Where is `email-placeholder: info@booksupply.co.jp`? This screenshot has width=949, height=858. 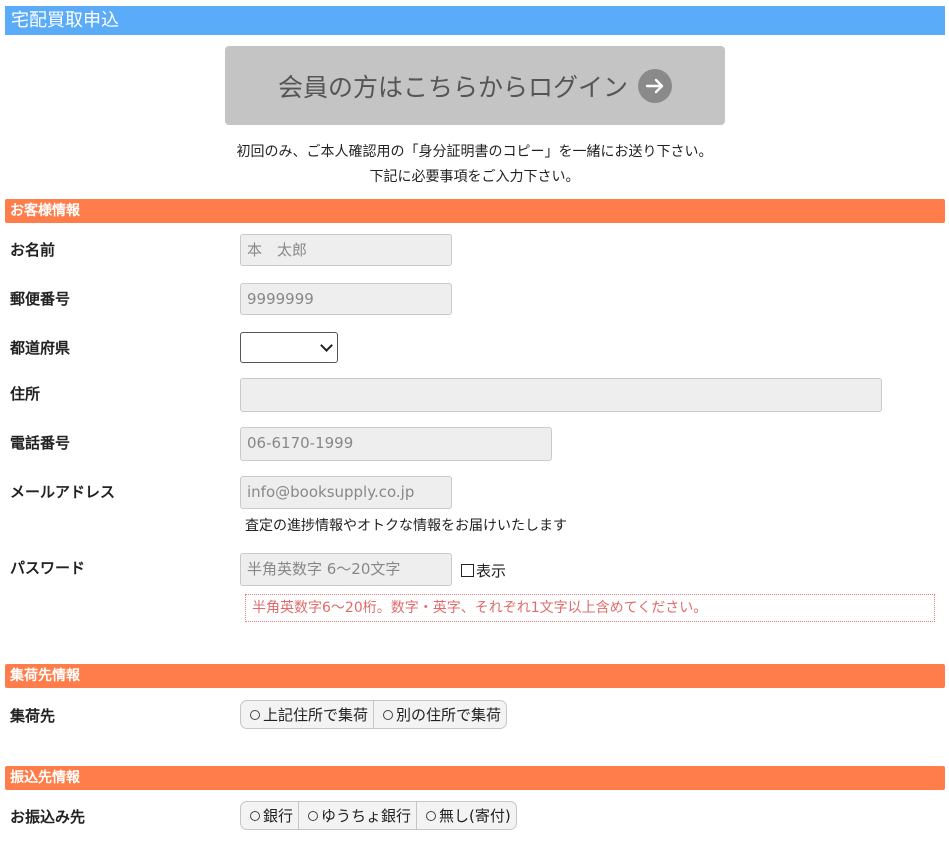
email-placeholder: info@booksupply.co.jp is located at coordinates (331, 492).